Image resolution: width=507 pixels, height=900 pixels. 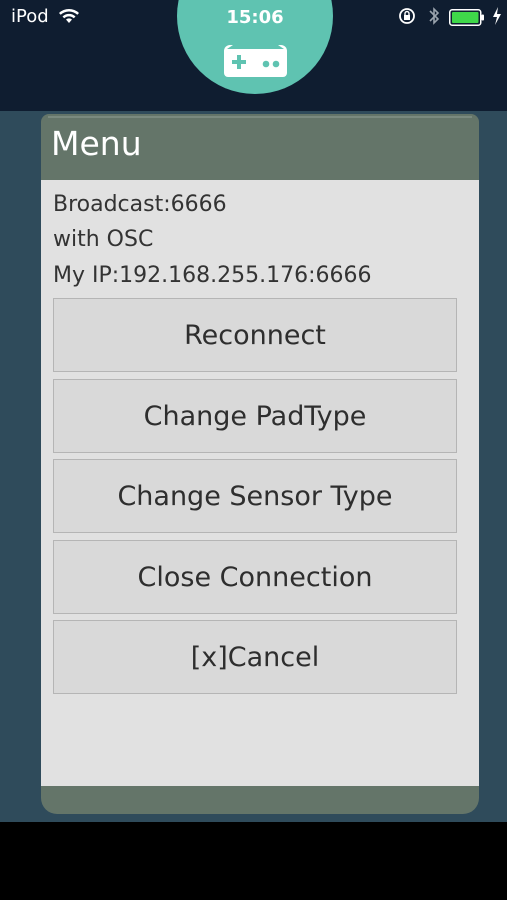 I want to click on protocol-info: with OSC, so click(x=103, y=239).